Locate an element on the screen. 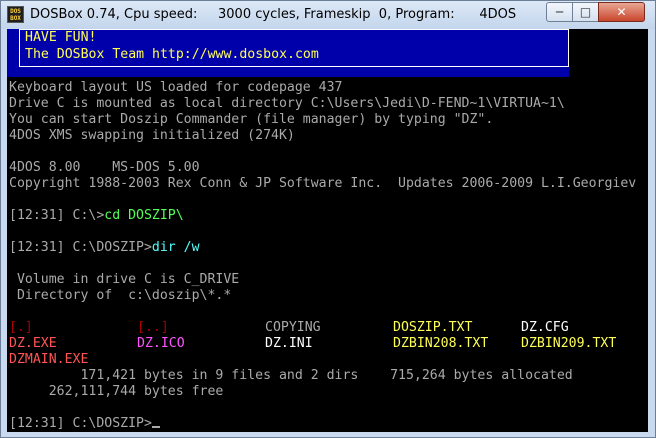 The width and height of the screenshot is (656, 438). close-button: ✕ is located at coordinates (621, 12).